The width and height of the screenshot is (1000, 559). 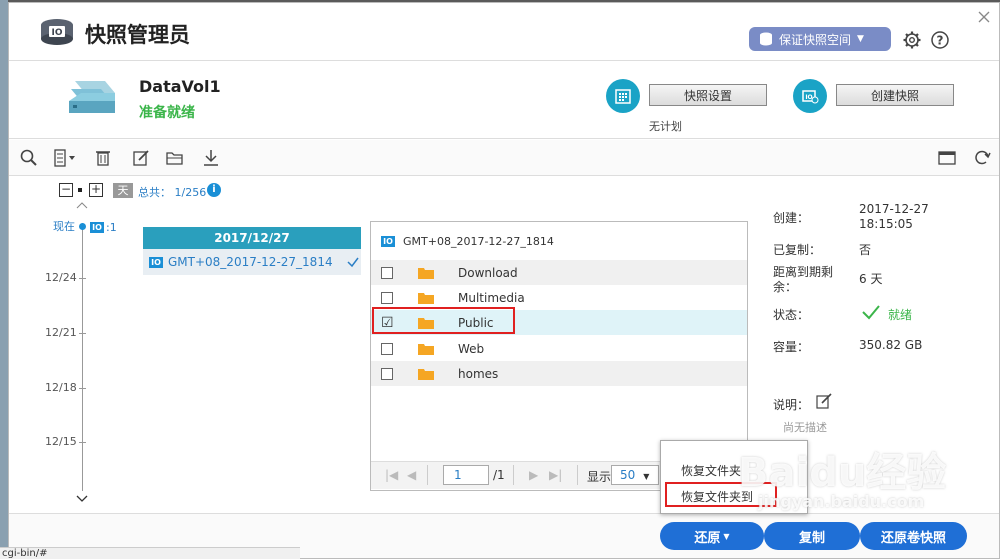 What do you see at coordinates (797, 250) in the screenshot?
I see `copied-label: 已复制：` at bounding box center [797, 250].